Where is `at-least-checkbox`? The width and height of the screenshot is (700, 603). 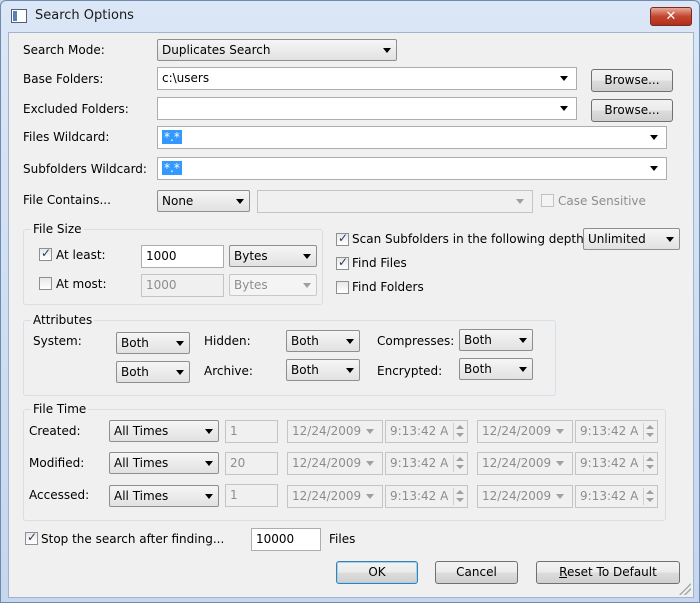 at-least-checkbox is located at coordinates (45, 253).